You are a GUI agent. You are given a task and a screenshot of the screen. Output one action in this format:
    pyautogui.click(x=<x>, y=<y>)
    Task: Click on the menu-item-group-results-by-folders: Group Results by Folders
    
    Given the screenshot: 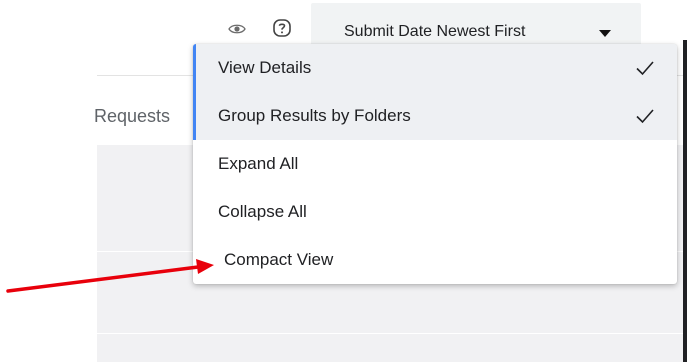 What is the action you would take?
    pyautogui.click(x=435, y=116)
    